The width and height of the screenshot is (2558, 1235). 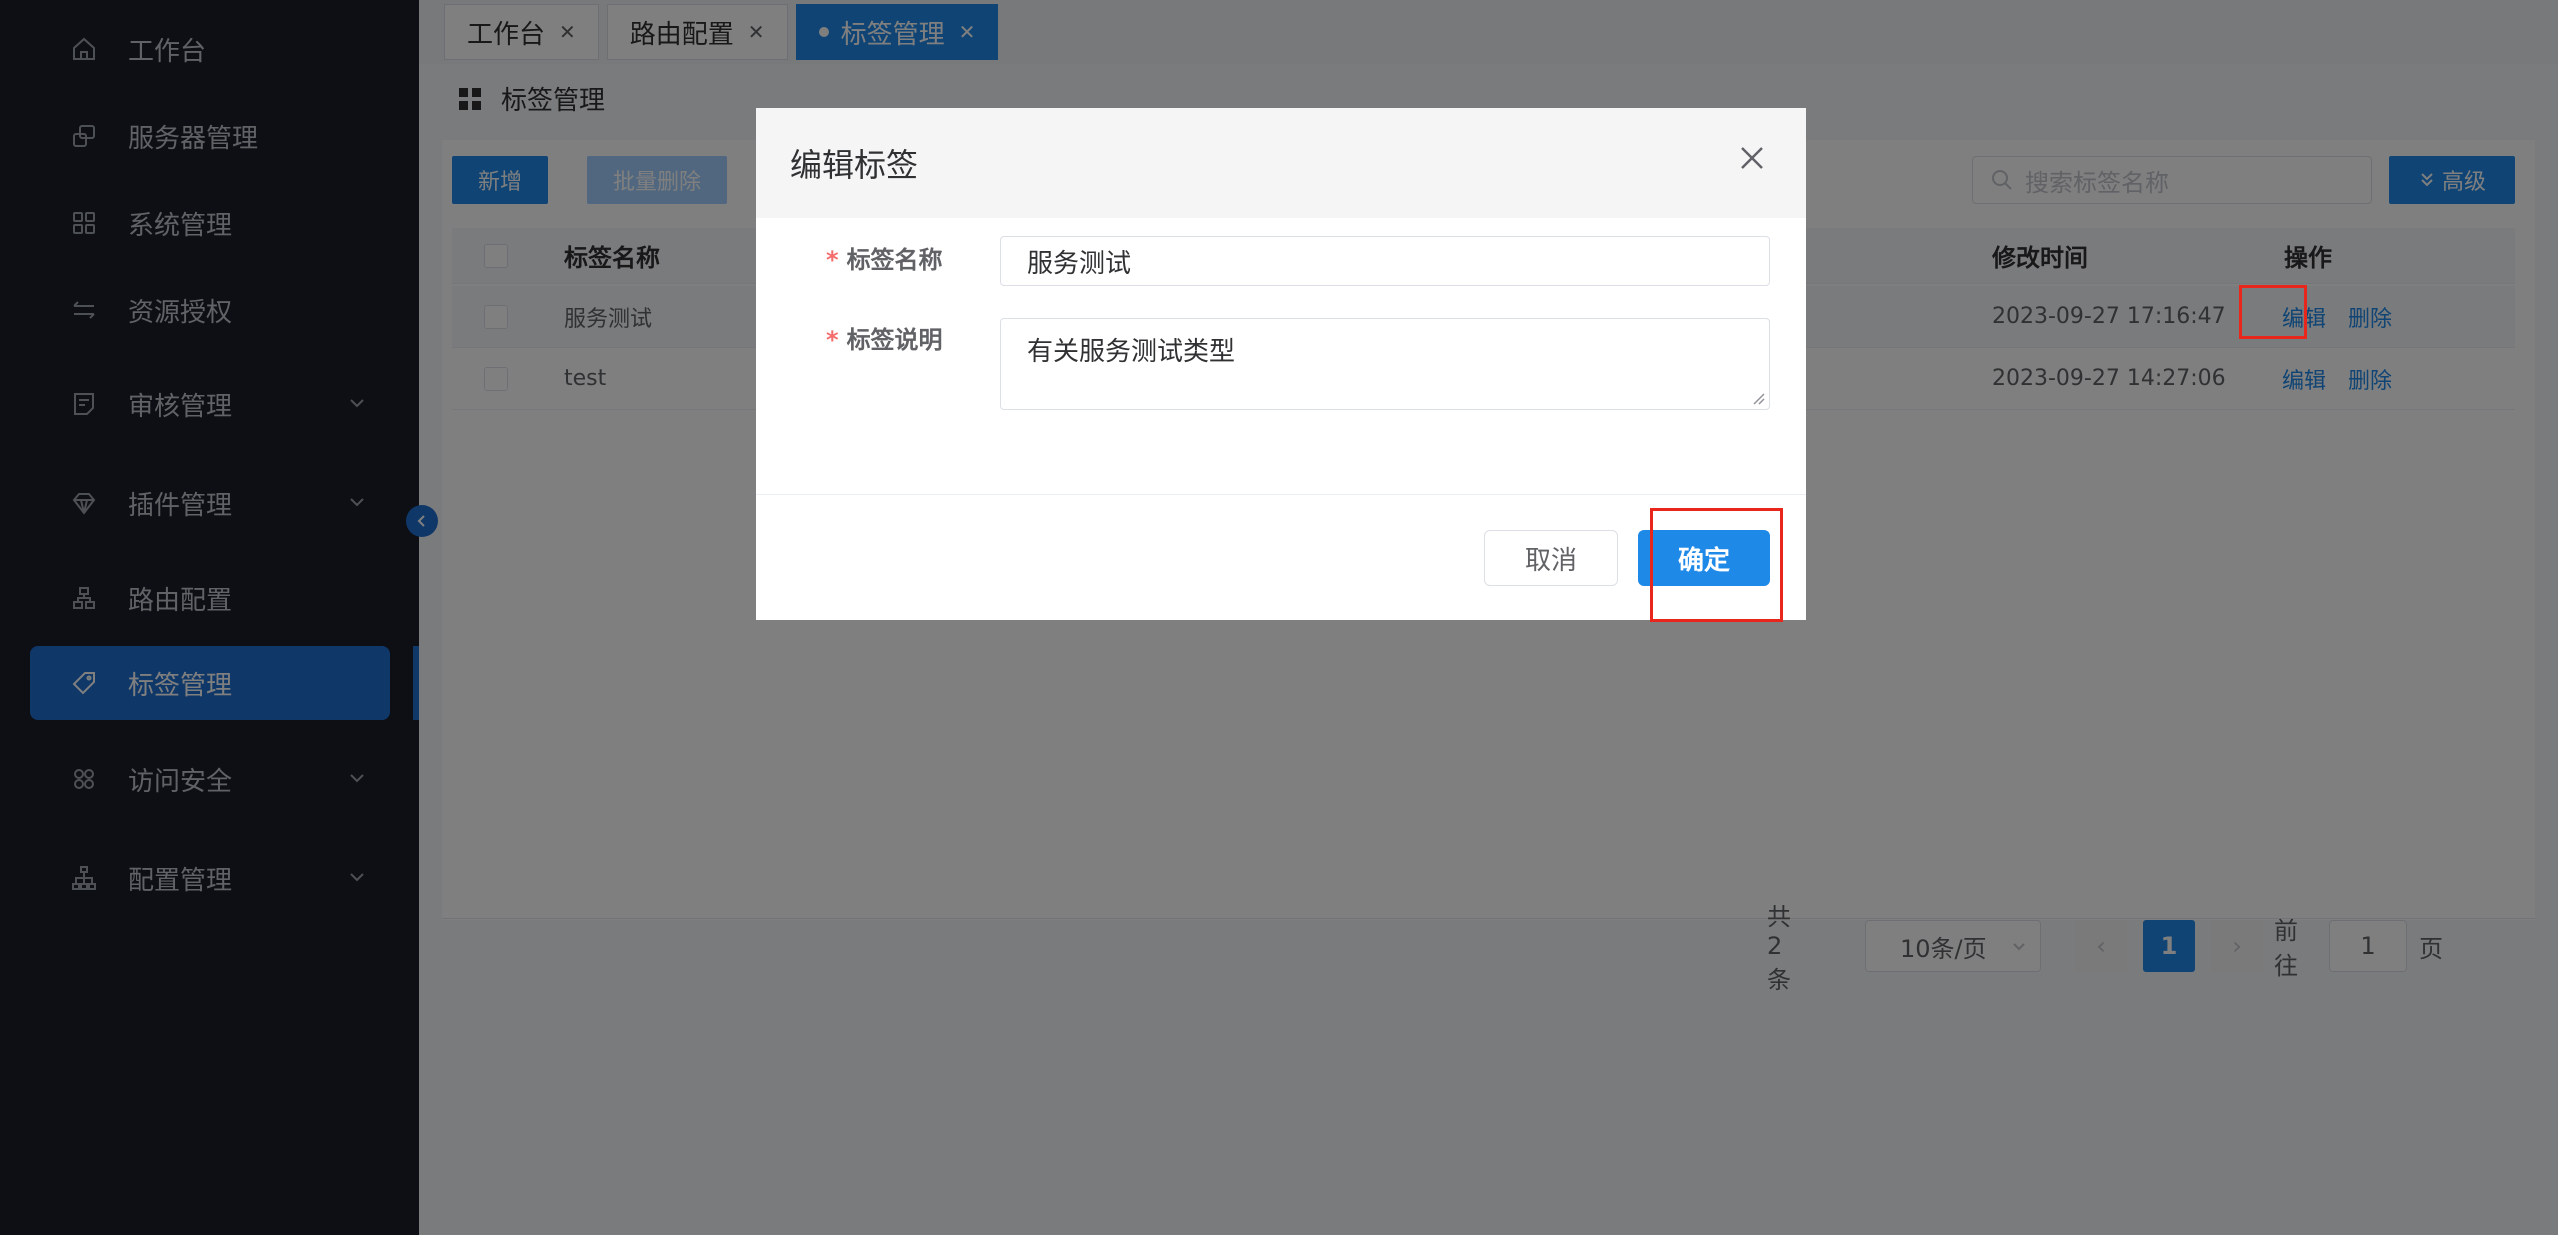 I want to click on cancel-button: 取消, so click(x=1551, y=558).